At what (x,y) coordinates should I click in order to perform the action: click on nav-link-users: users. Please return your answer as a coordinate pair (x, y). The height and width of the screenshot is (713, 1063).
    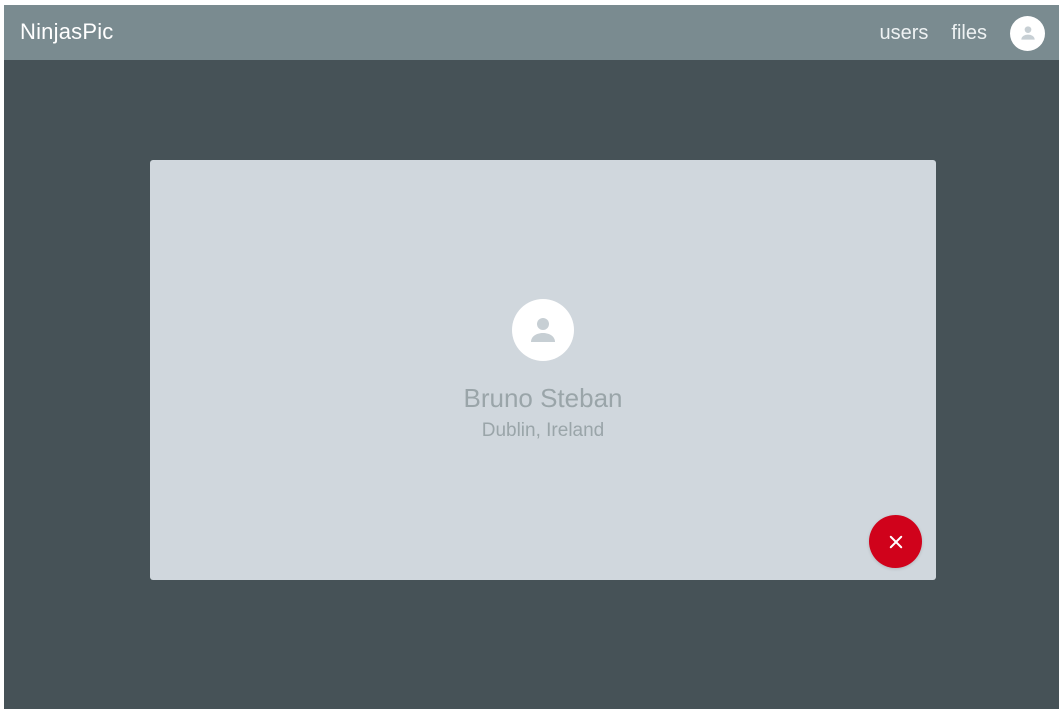
    Looking at the image, I should click on (904, 33).